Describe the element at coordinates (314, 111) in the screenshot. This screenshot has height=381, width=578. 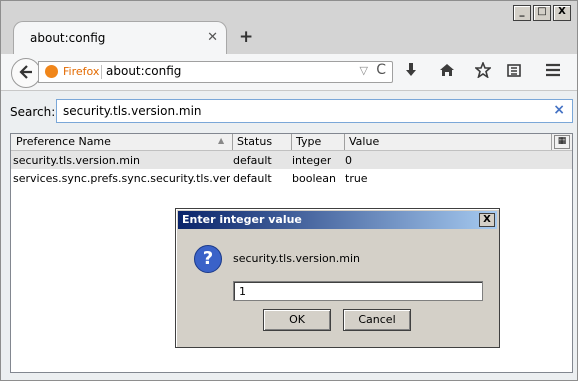
I see `search-input: security.tls.version.min ×` at that location.